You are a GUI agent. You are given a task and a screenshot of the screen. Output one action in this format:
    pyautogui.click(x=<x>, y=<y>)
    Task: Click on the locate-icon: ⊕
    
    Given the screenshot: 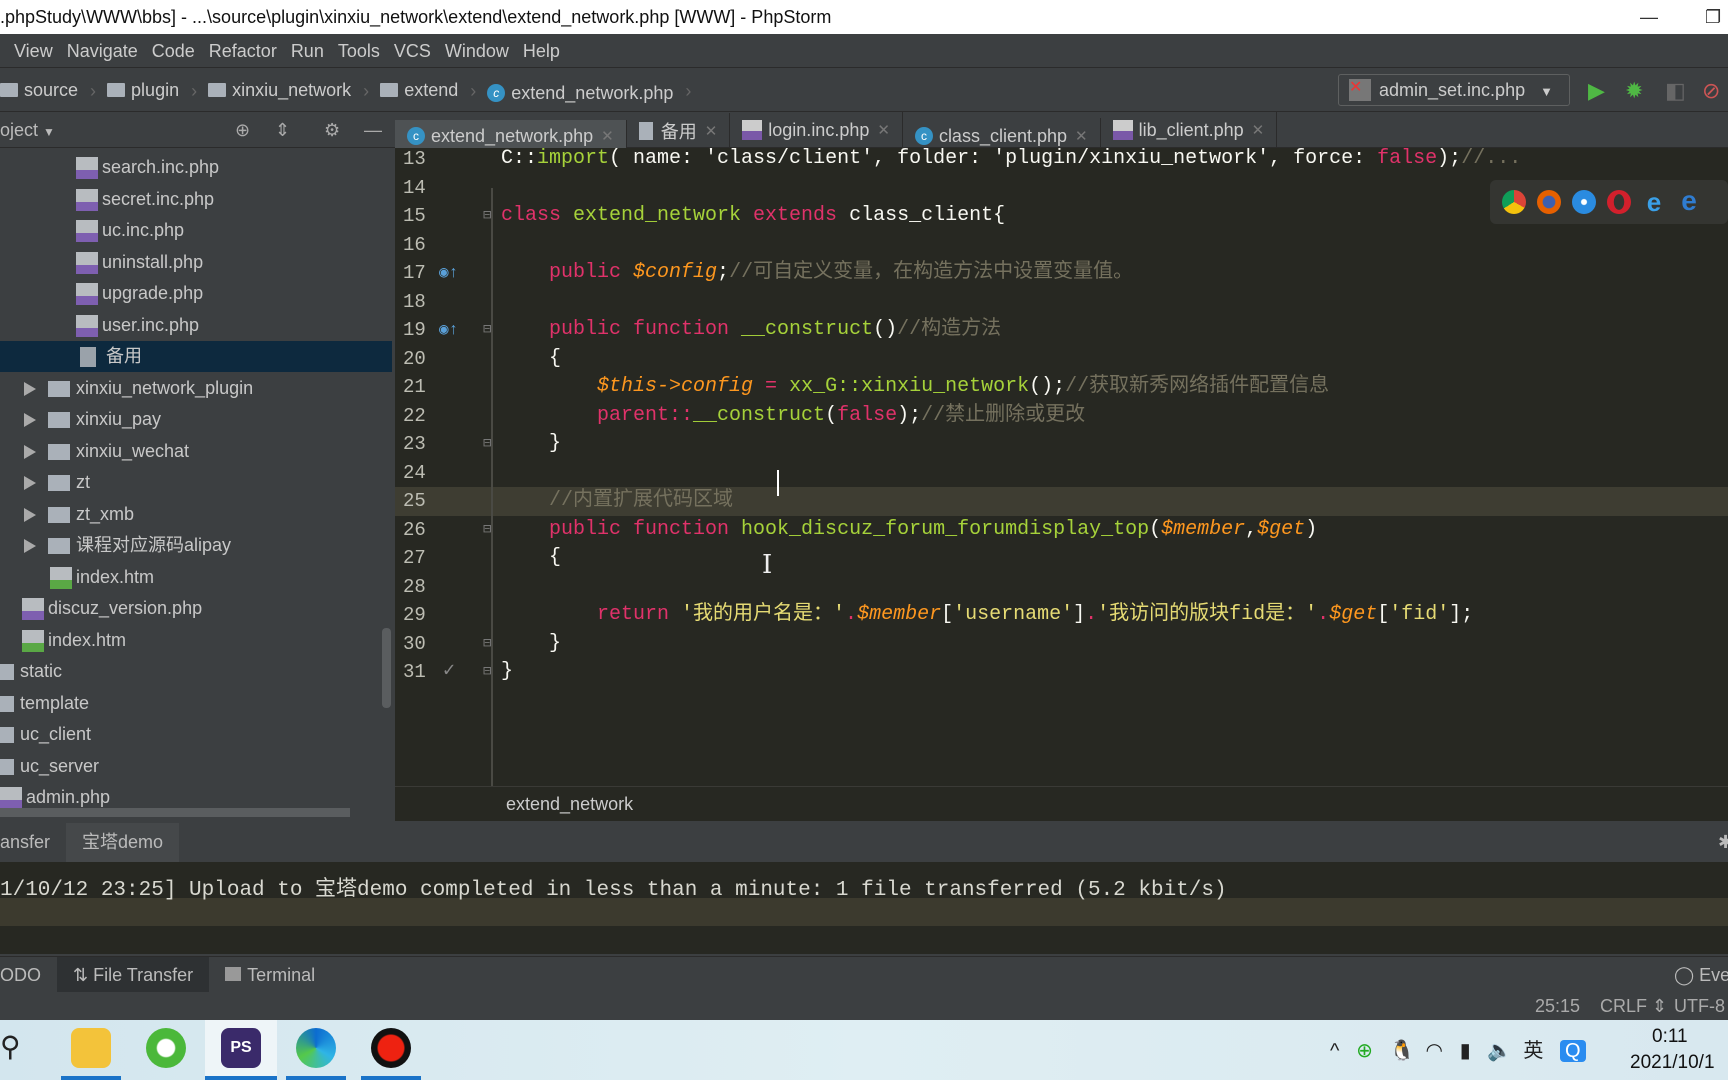 What is the action you would take?
    pyautogui.click(x=242, y=130)
    